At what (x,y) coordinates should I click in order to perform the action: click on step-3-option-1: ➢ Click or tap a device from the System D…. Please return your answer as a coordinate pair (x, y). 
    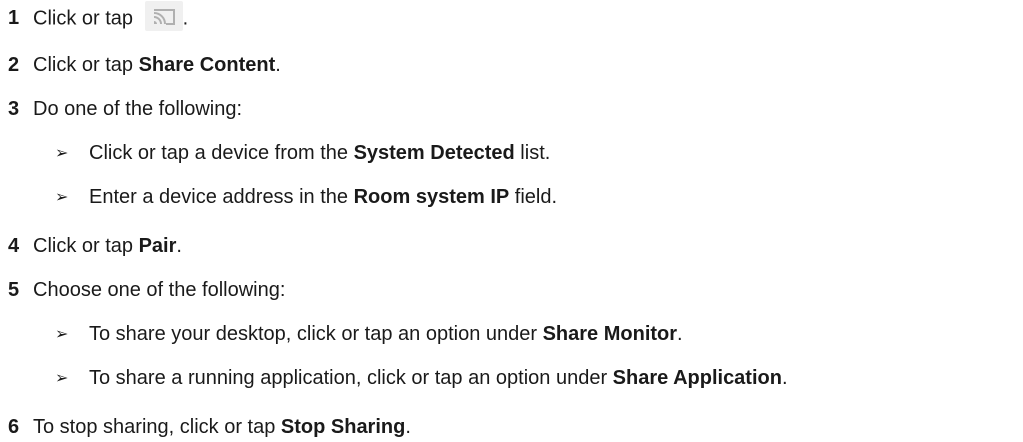
    Looking at the image, I should click on (302, 153).